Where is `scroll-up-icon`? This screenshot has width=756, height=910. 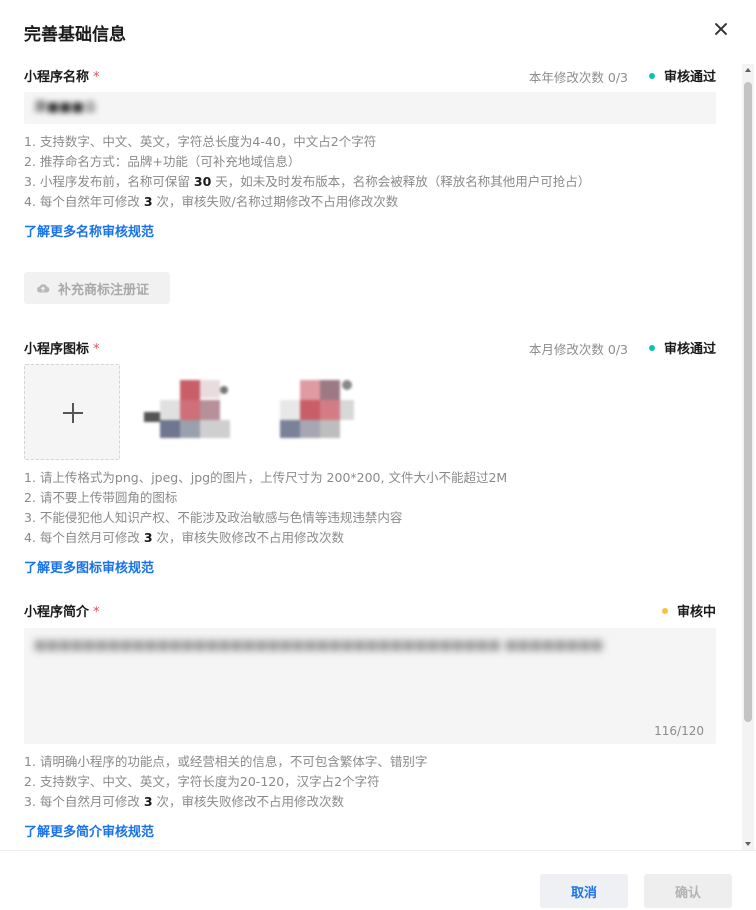
scroll-up-icon is located at coordinates (748, 70).